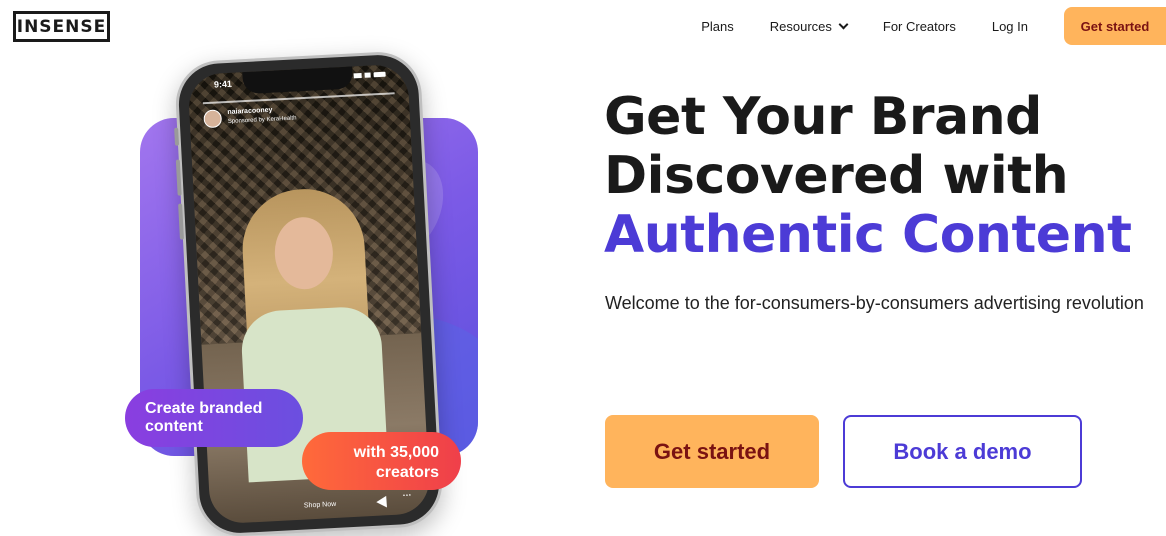 Image resolution: width=1166 pixels, height=536 pixels. What do you see at coordinates (962, 451) in the screenshot?
I see `book-demo-button: Book a demo` at bounding box center [962, 451].